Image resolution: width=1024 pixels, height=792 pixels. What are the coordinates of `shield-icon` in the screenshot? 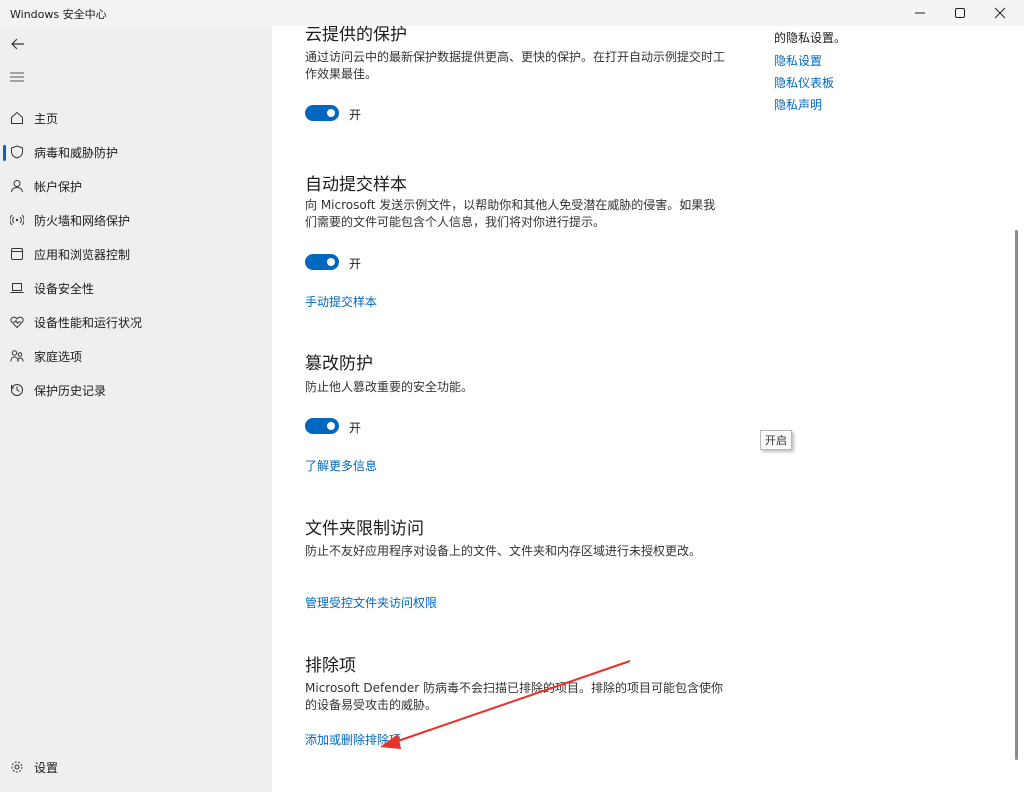 It's located at (17, 152).